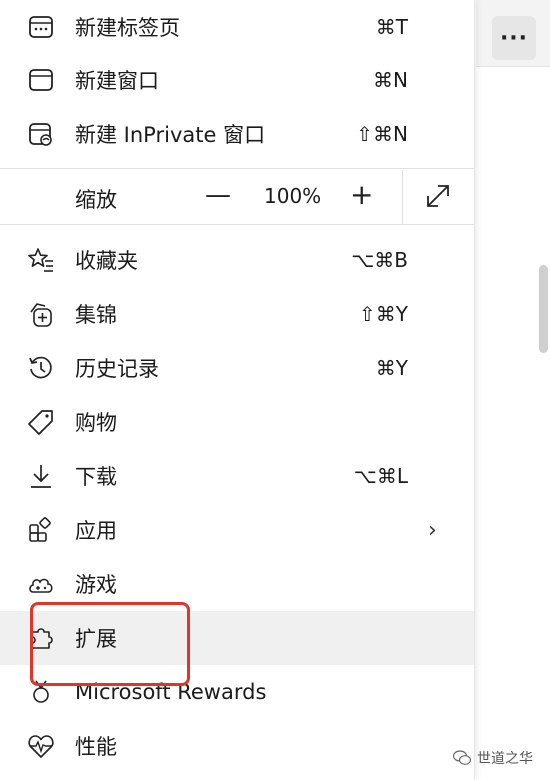 Image resolution: width=550 pixels, height=780 pixels. I want to click on menu-item-microsoft-rewards: Microsoft Rewards, so click(237, 692).